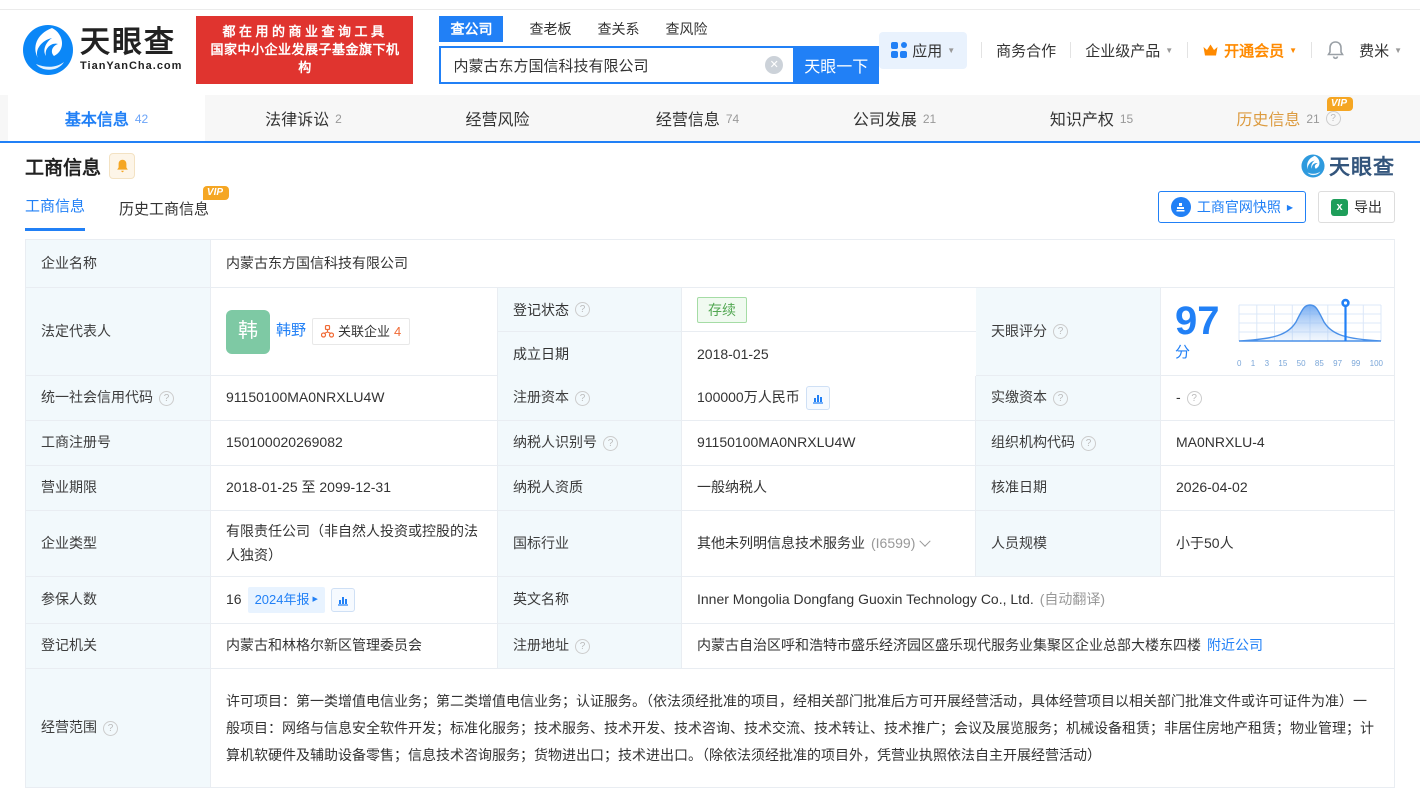  What do you see at coordinates (1231, 207) in the screenshot?
I see `official-snapshot-button: 工商官网快照 ▶` at bounding box center [1231, 207].